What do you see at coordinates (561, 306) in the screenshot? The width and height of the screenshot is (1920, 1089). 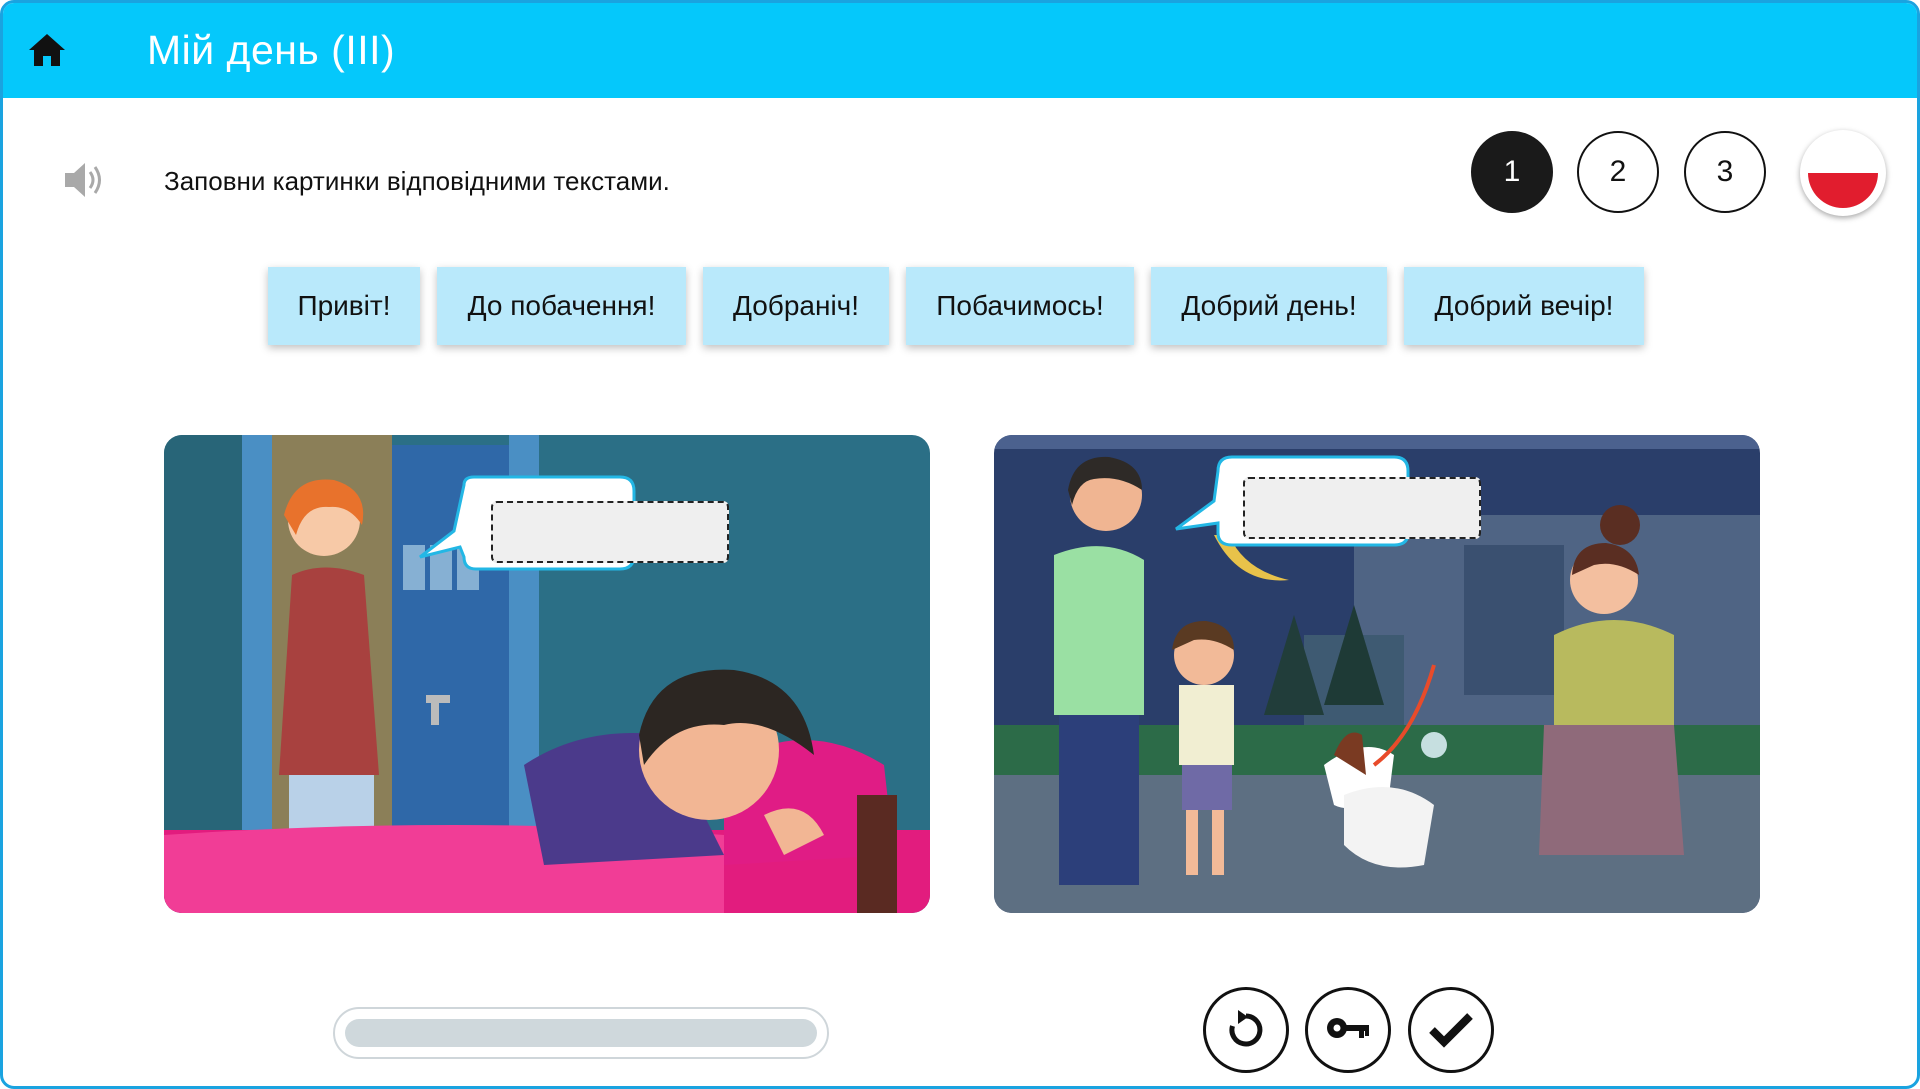 I see `phrase-chip-do-pobachennia: До побачення!` at bounding box center [561, 306].